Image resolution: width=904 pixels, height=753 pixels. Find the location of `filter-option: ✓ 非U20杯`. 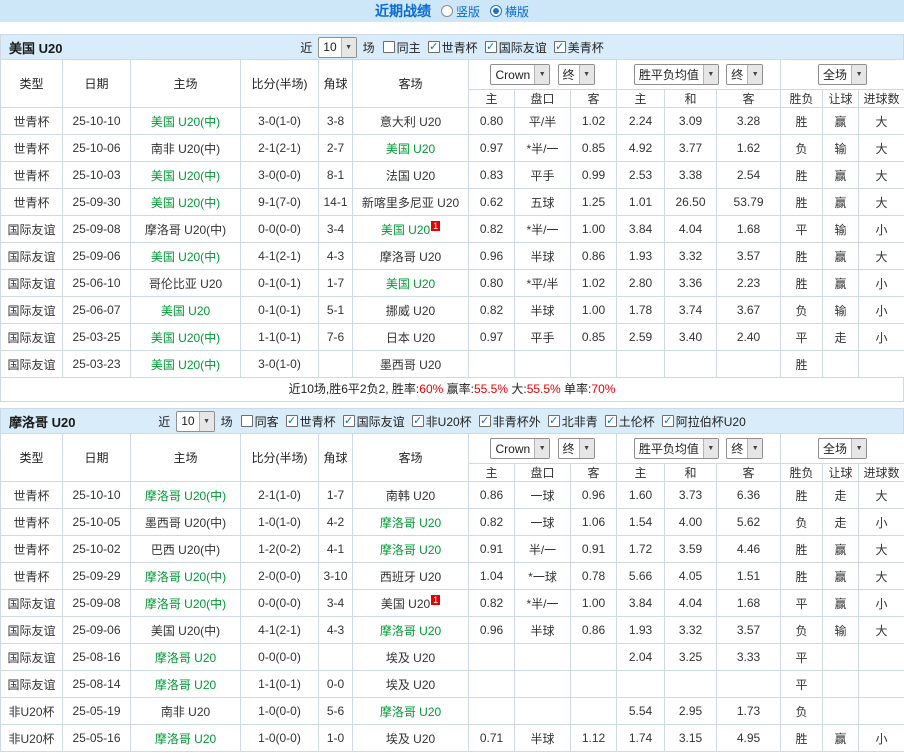

filter-option: ✓ 非U20杯 is located at coordinates (441, 421).